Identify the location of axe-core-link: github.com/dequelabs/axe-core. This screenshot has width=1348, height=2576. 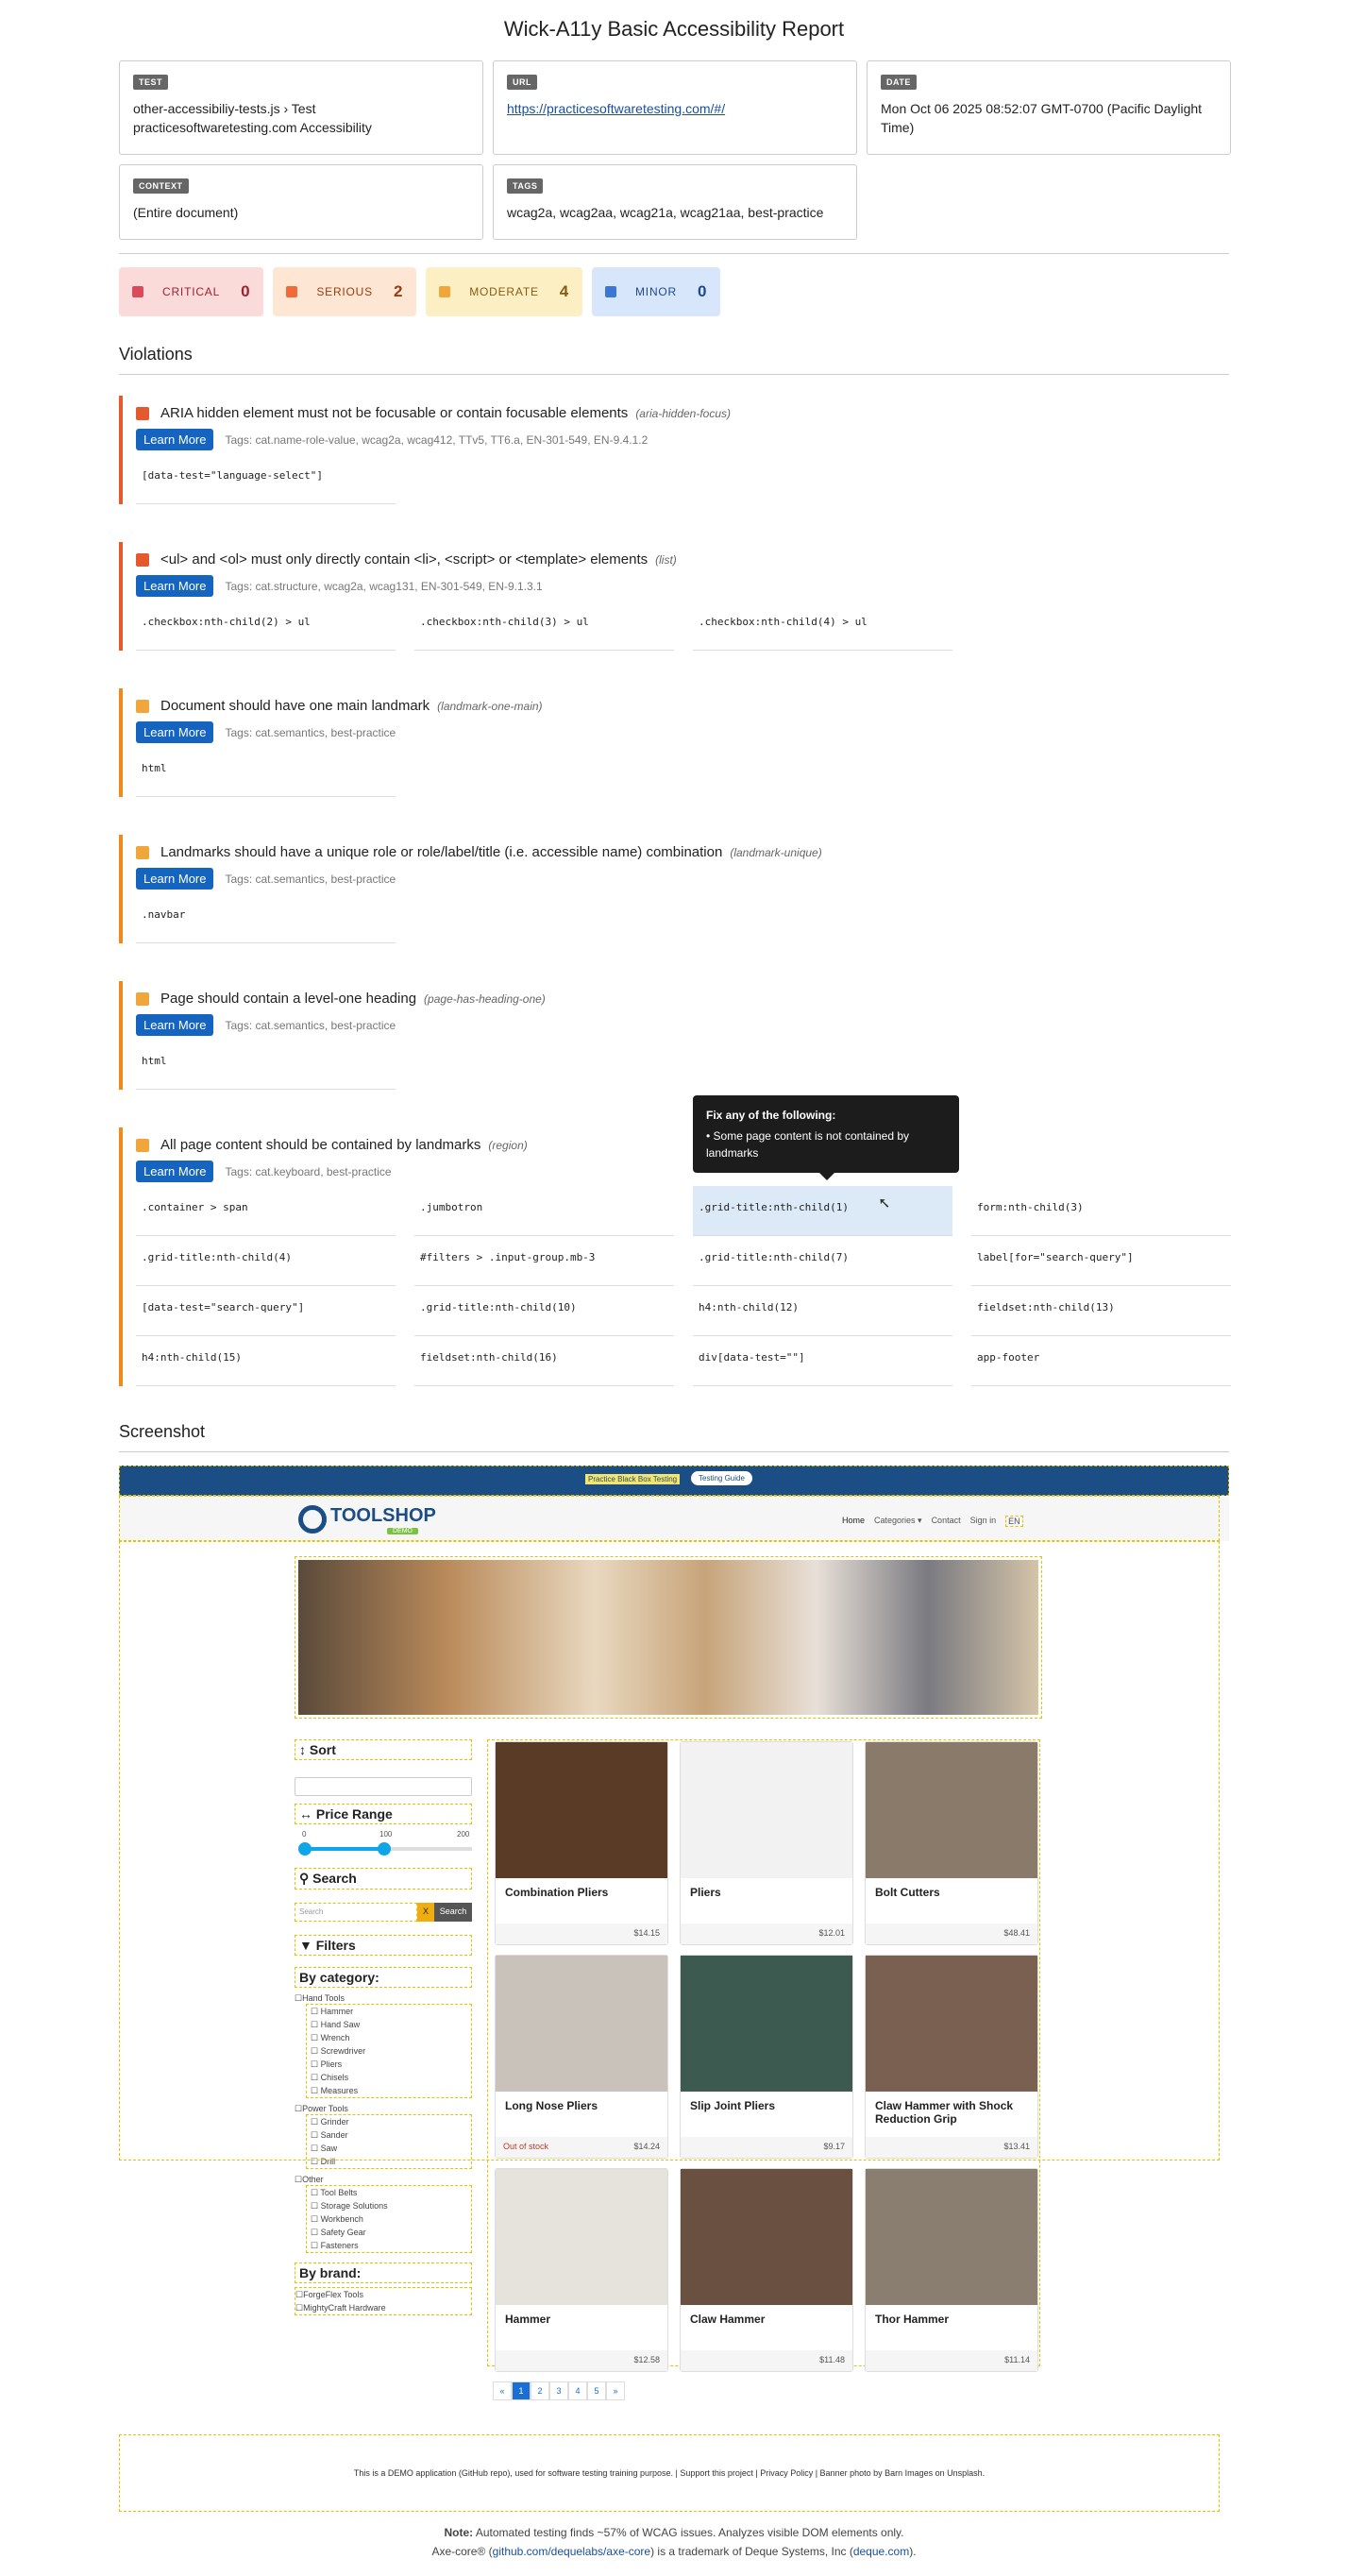
(571, 2551).